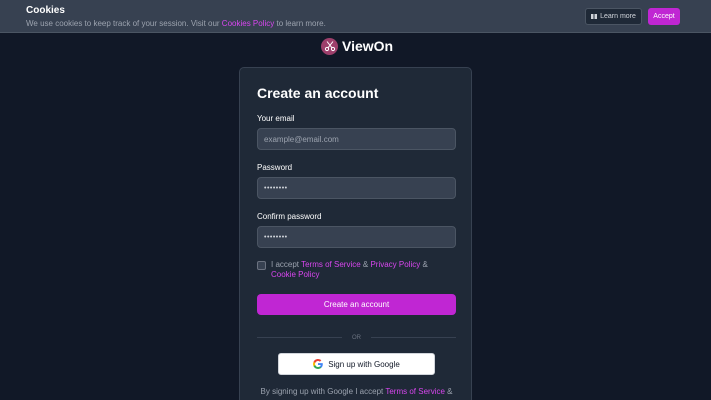 The image size is (711, 400). I want to click on google-signup-label: Sign up with Google, so click(364, 364).